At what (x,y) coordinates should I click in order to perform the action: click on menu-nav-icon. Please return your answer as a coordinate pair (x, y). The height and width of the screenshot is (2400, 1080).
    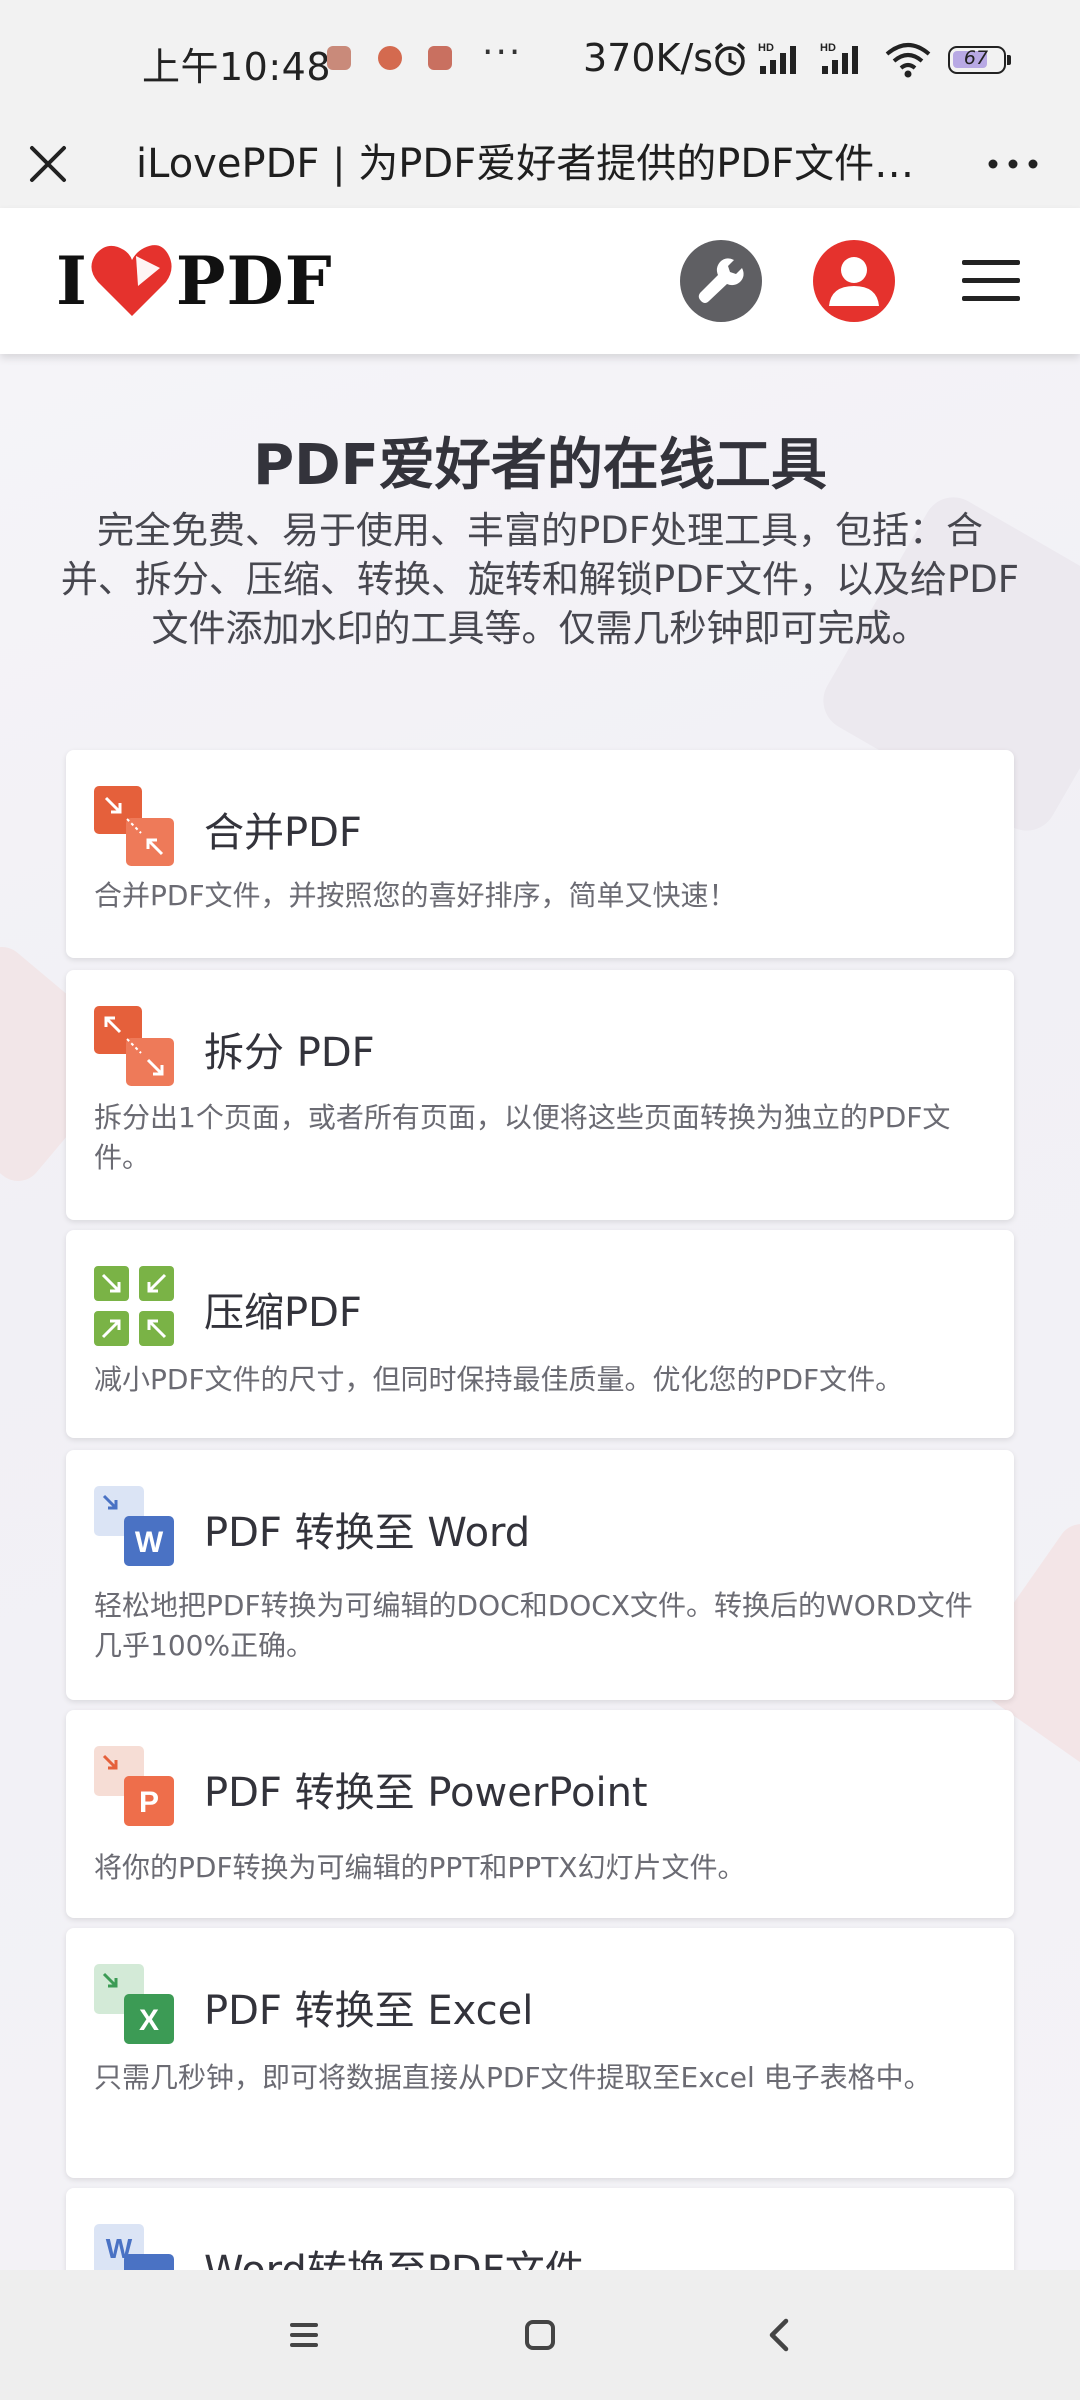
    Looking at the image, I should click on (304, 2335).